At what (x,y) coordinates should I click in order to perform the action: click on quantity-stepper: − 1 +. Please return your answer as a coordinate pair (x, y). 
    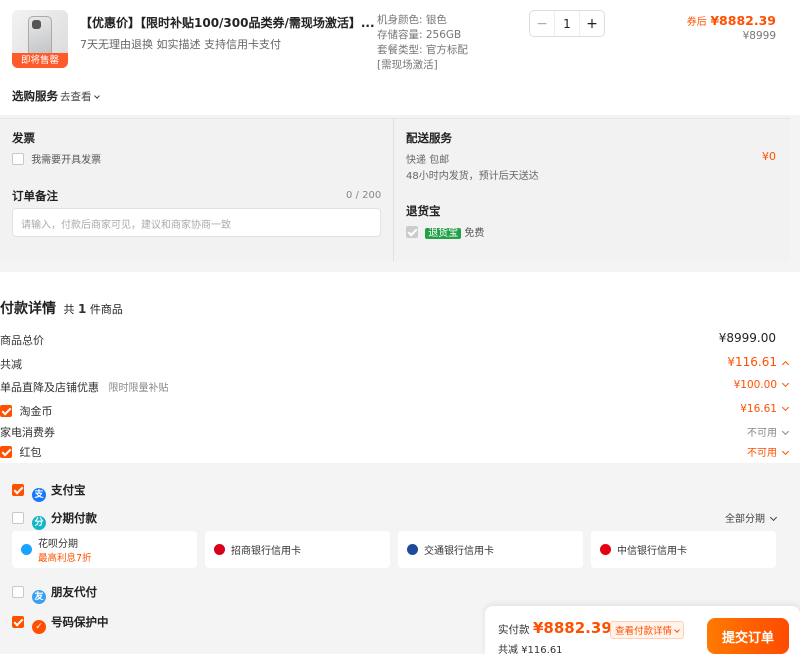
    Looking at the image, I should click on (567, 23).